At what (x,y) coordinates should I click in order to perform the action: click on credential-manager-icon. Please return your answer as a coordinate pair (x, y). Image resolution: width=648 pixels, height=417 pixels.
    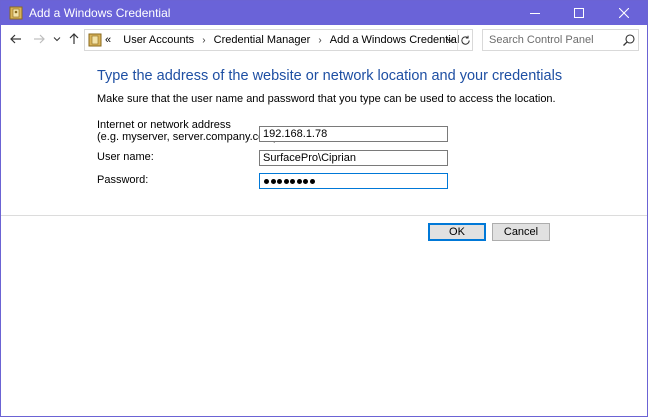
    Looking at the image, I should click on (16, 13).